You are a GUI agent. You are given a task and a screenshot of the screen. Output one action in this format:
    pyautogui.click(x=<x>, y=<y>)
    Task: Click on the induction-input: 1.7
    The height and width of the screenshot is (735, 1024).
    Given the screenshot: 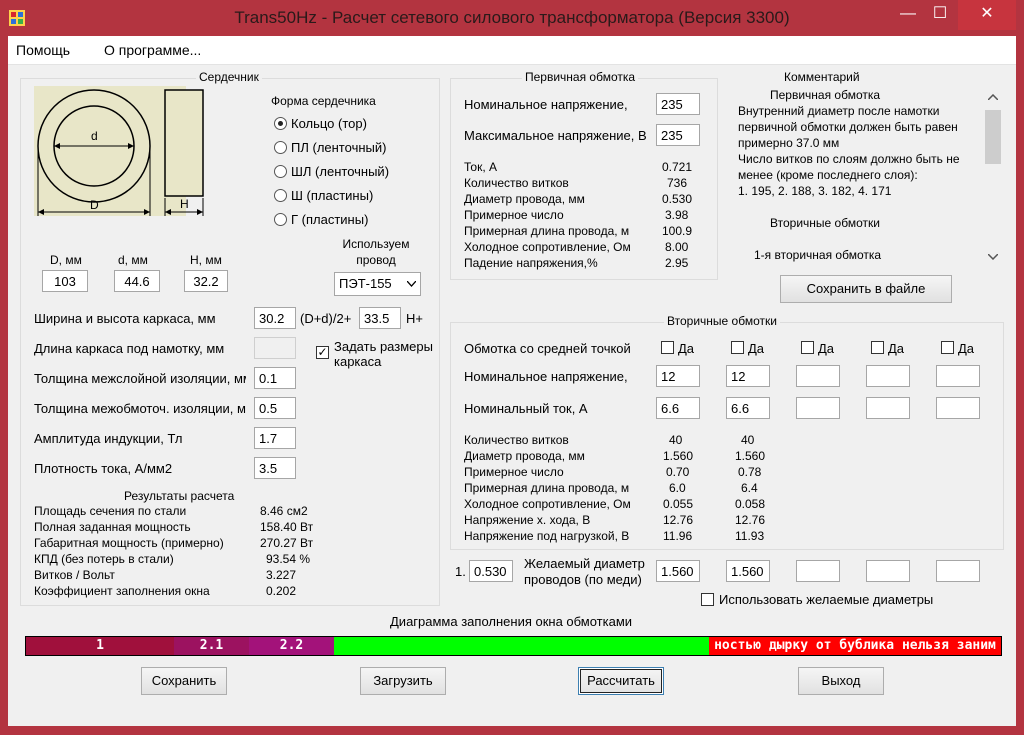 What is the action you would take?
    pyautogui.click(x=275, y=438)
    